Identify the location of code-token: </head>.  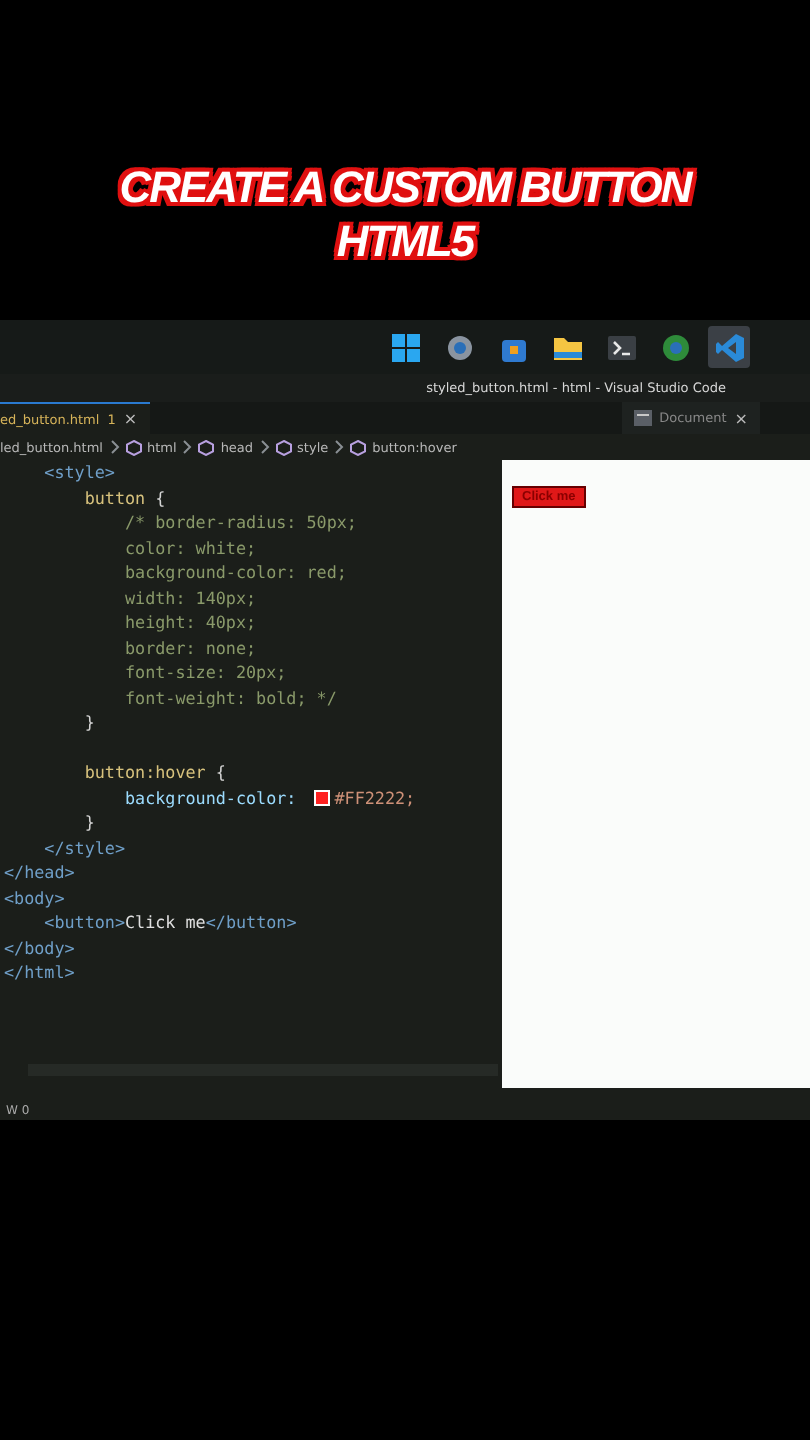
(39, 872).